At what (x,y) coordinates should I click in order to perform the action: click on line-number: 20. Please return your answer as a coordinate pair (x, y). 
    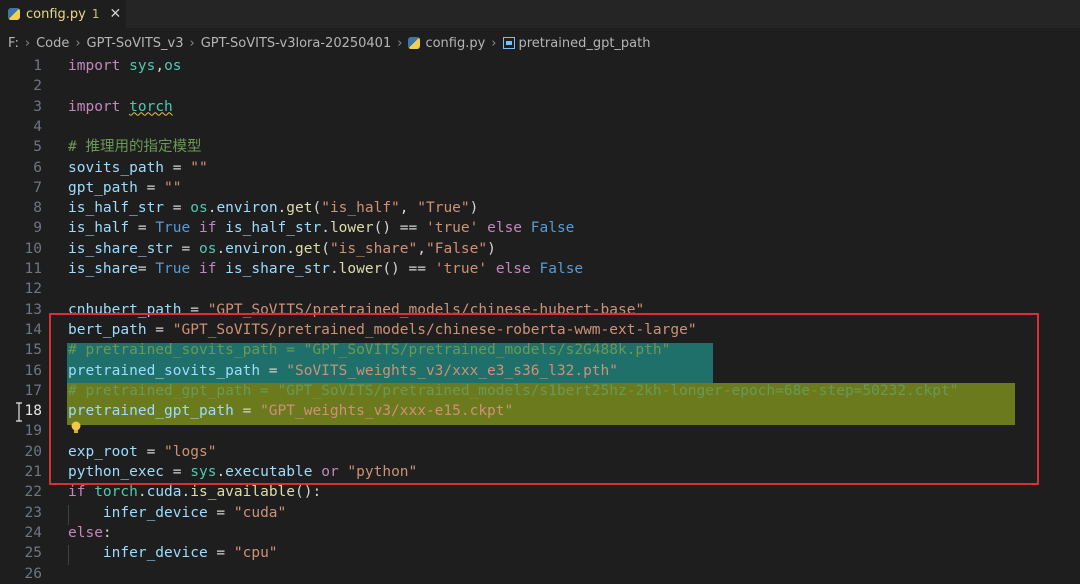
    Looking at the image, I should click on (33, 451).